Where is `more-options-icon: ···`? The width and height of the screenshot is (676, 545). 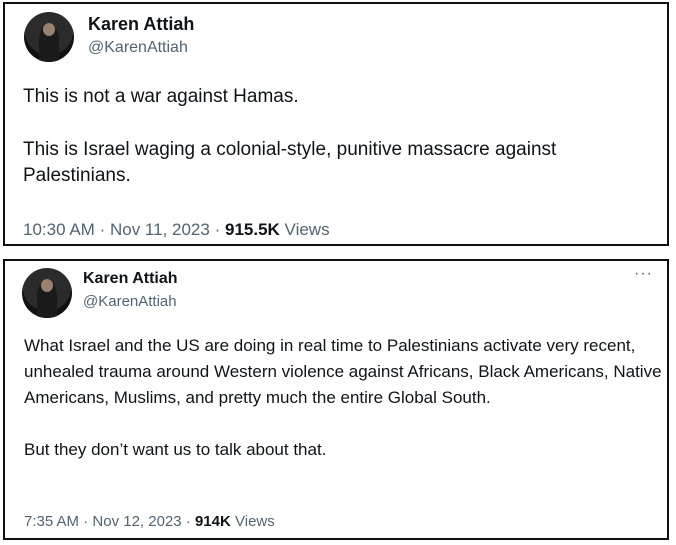
more-options-icon: ··· is located at coordinates (643, 274).